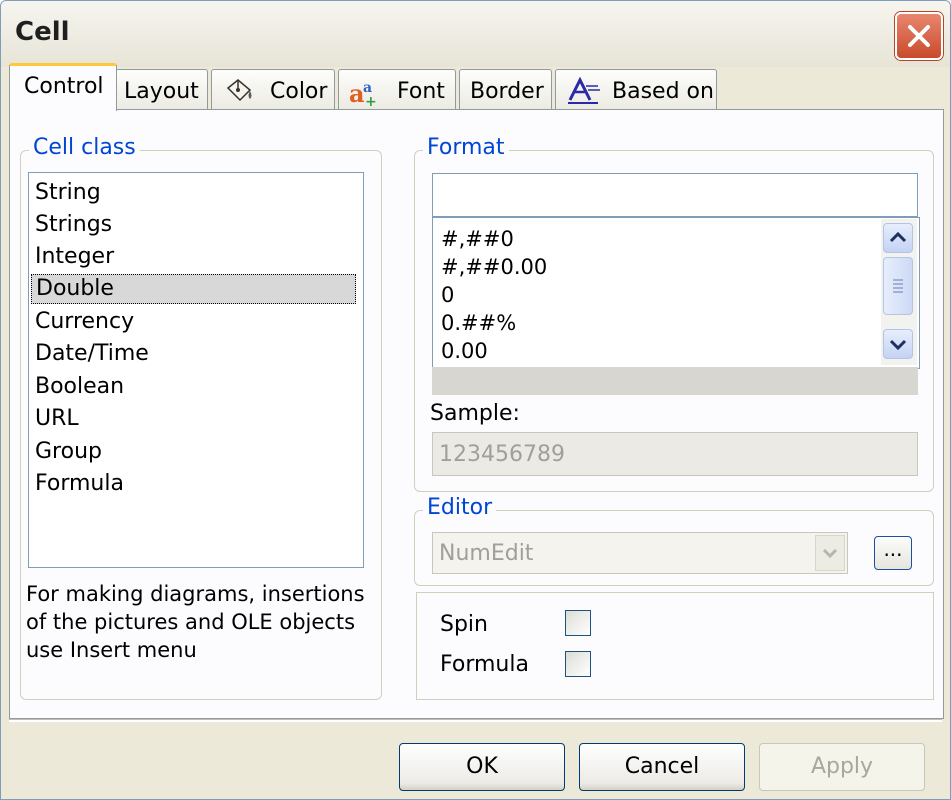 The width and height of the screenshot is (951, 800). Describe the element at coordinates (447, 295) in the screenshot. I see `list-item: 0` at that location.